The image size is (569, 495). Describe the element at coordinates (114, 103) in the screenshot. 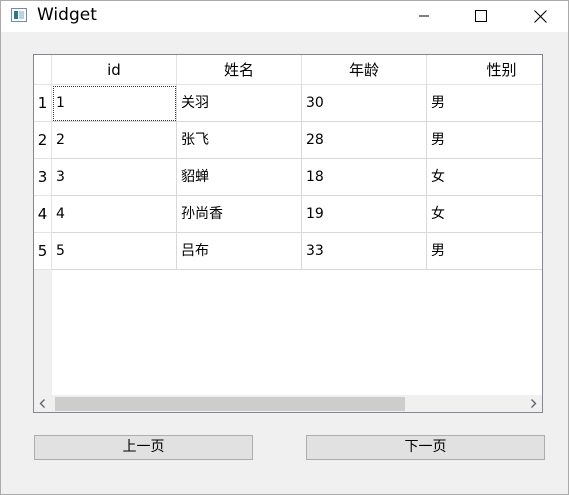

I see `table-cell: 1` at that location.